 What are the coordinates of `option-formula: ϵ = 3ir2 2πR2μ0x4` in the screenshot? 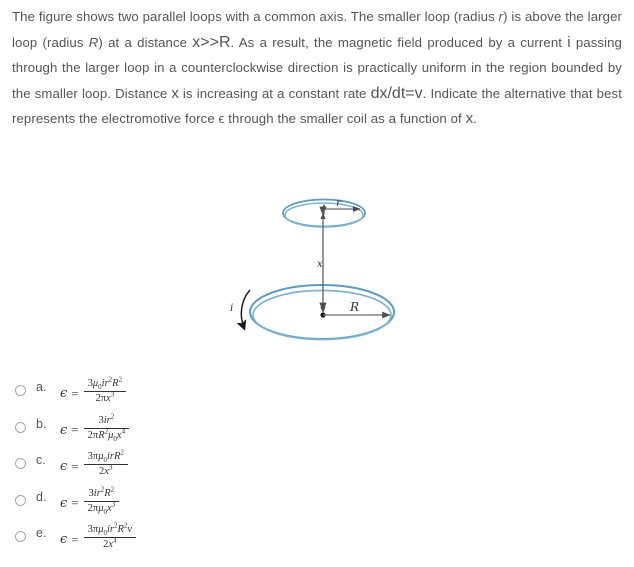 It's located at (95, 427).